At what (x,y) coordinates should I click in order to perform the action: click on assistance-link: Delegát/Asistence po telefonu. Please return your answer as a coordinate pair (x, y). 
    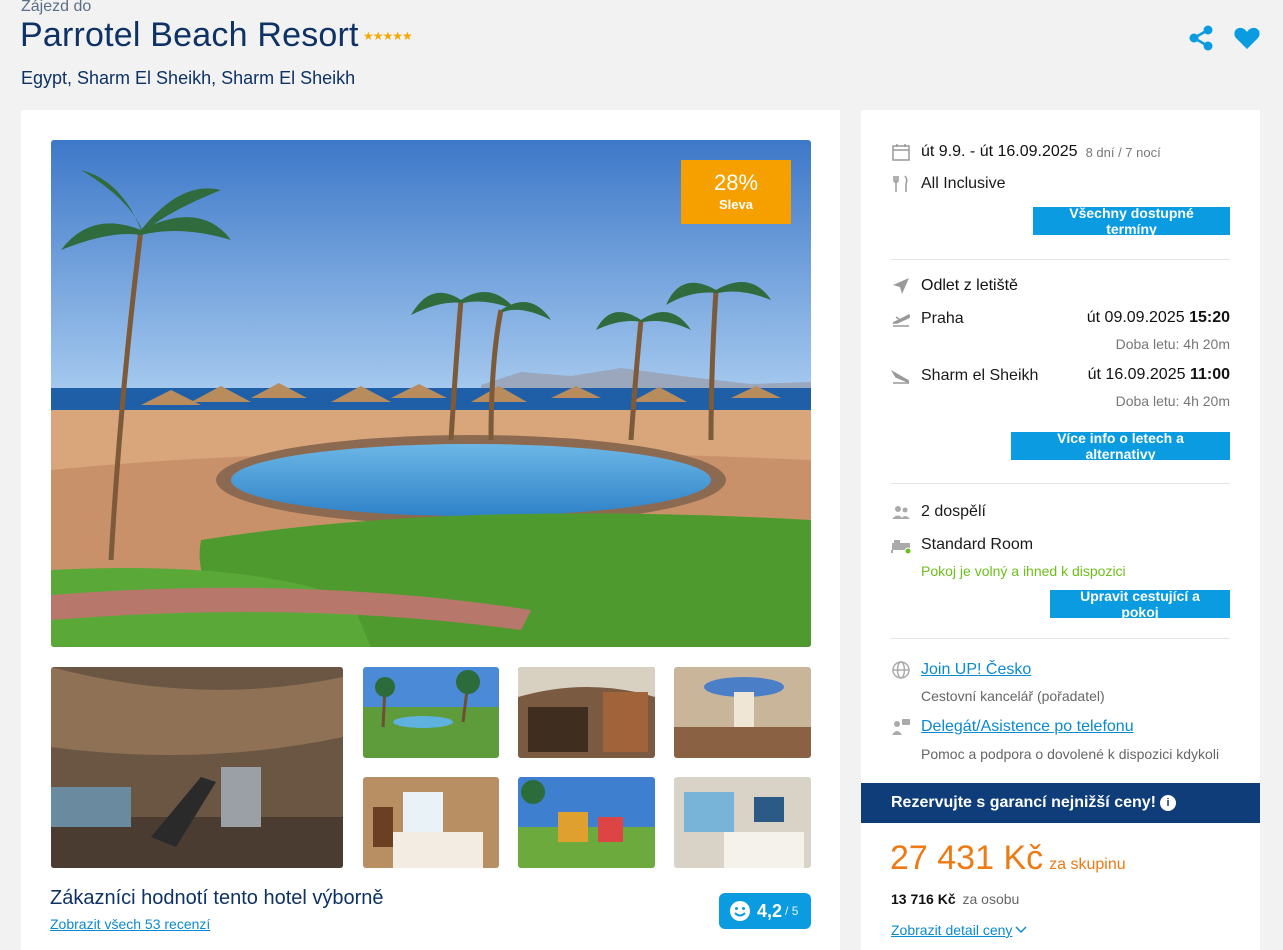
    Looking at the image, I should click on (1027, 727).